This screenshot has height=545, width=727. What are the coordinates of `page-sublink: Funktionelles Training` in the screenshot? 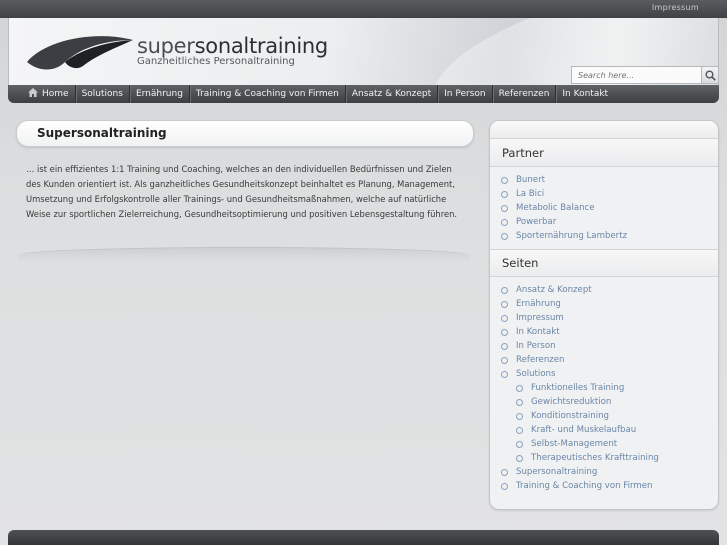 It's located at (604, 388).